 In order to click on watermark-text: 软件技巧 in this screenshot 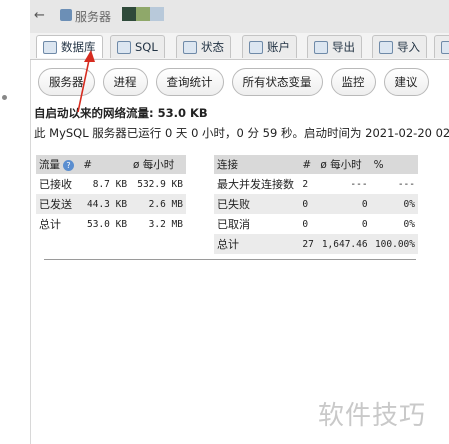, I will do `click(372, 416)`.